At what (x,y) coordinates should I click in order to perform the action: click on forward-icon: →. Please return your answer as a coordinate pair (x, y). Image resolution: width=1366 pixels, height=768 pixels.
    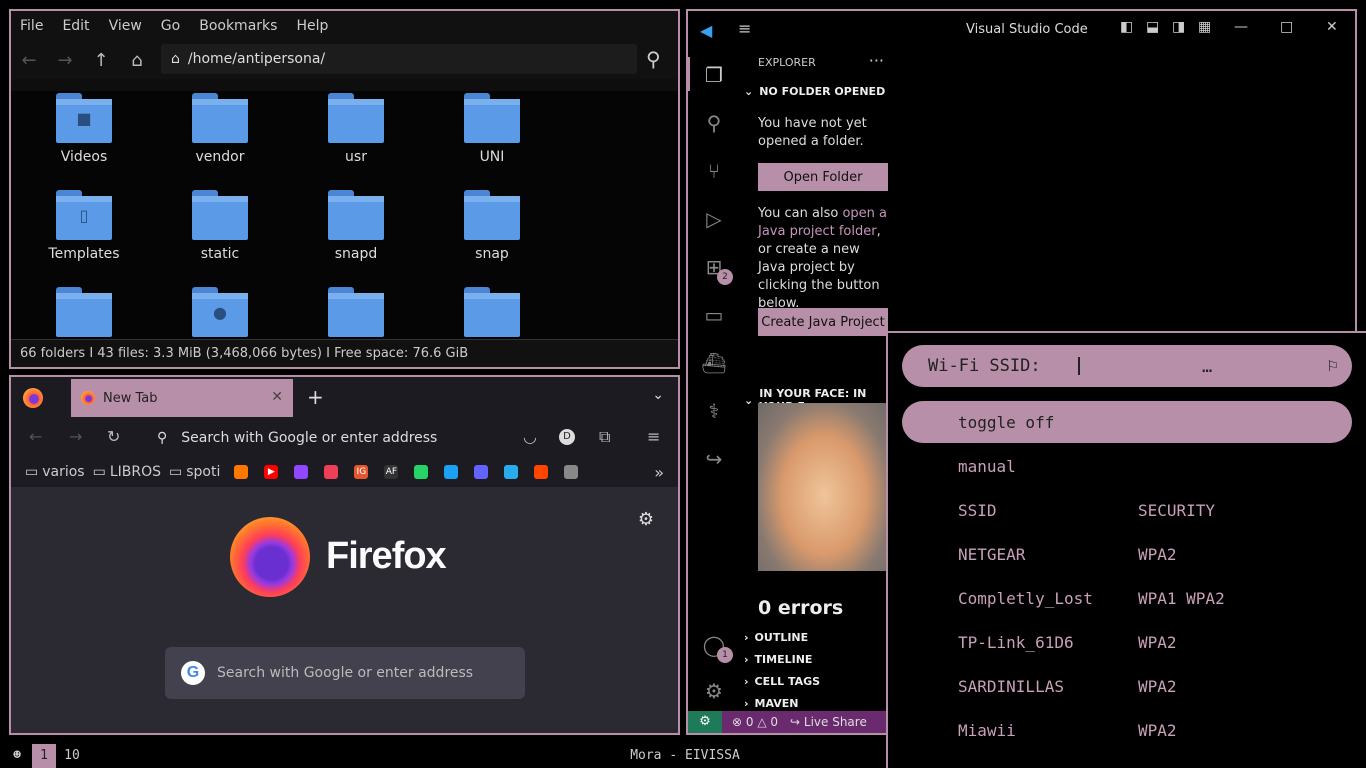
    Looking at the image, I should click on (75, 436).